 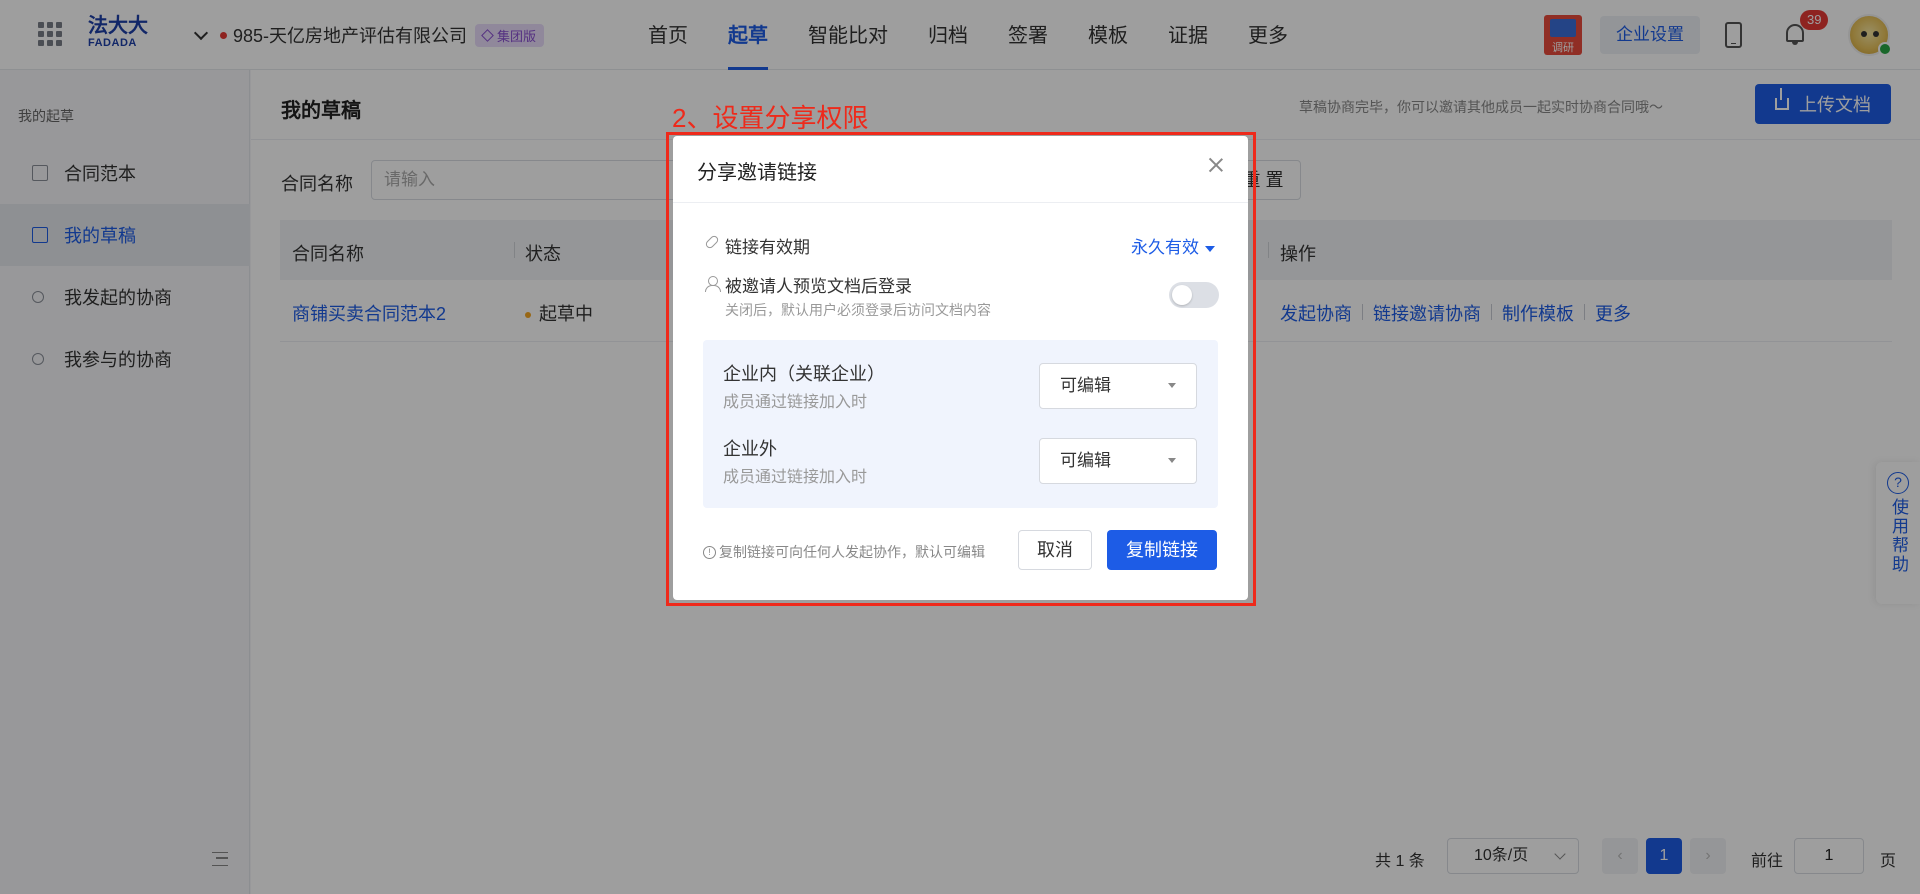 What do you see at coordinates (750, 449) in the screenshot?
I see `external-permission-title: 企业外` at bounding box center [750, 449].